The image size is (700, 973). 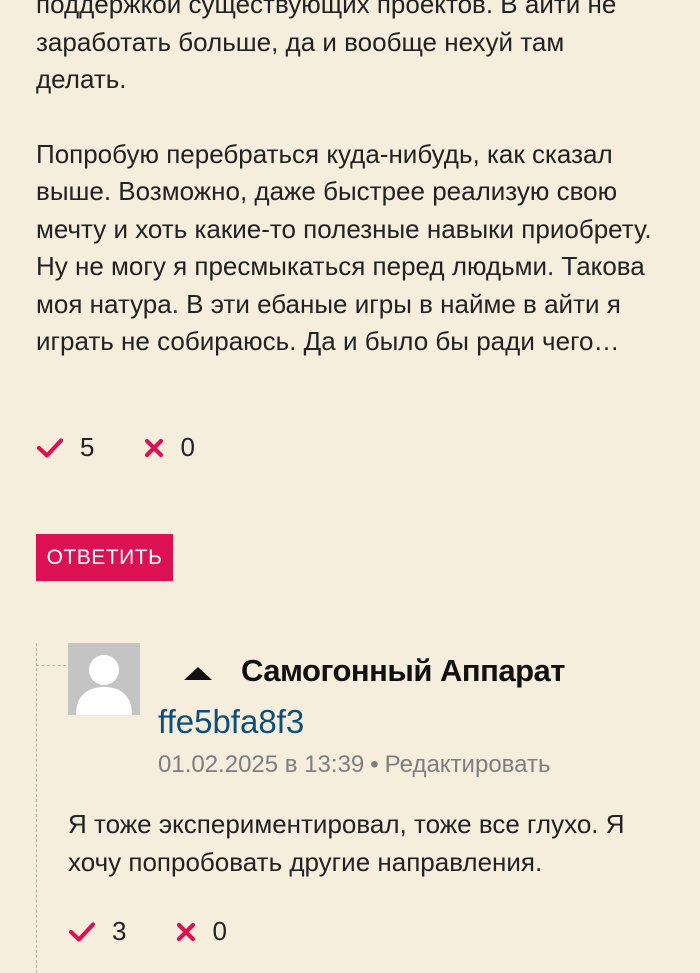 I want to click on post-upvote-button: 5, so click(x=65, y=447).